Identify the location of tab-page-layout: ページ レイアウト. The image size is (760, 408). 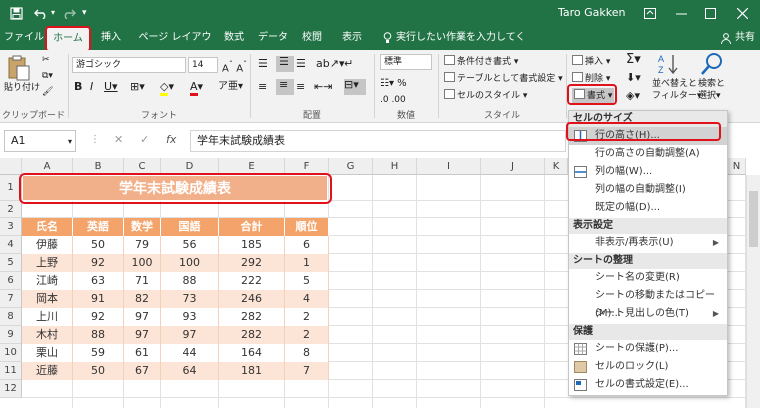
(175, 46).